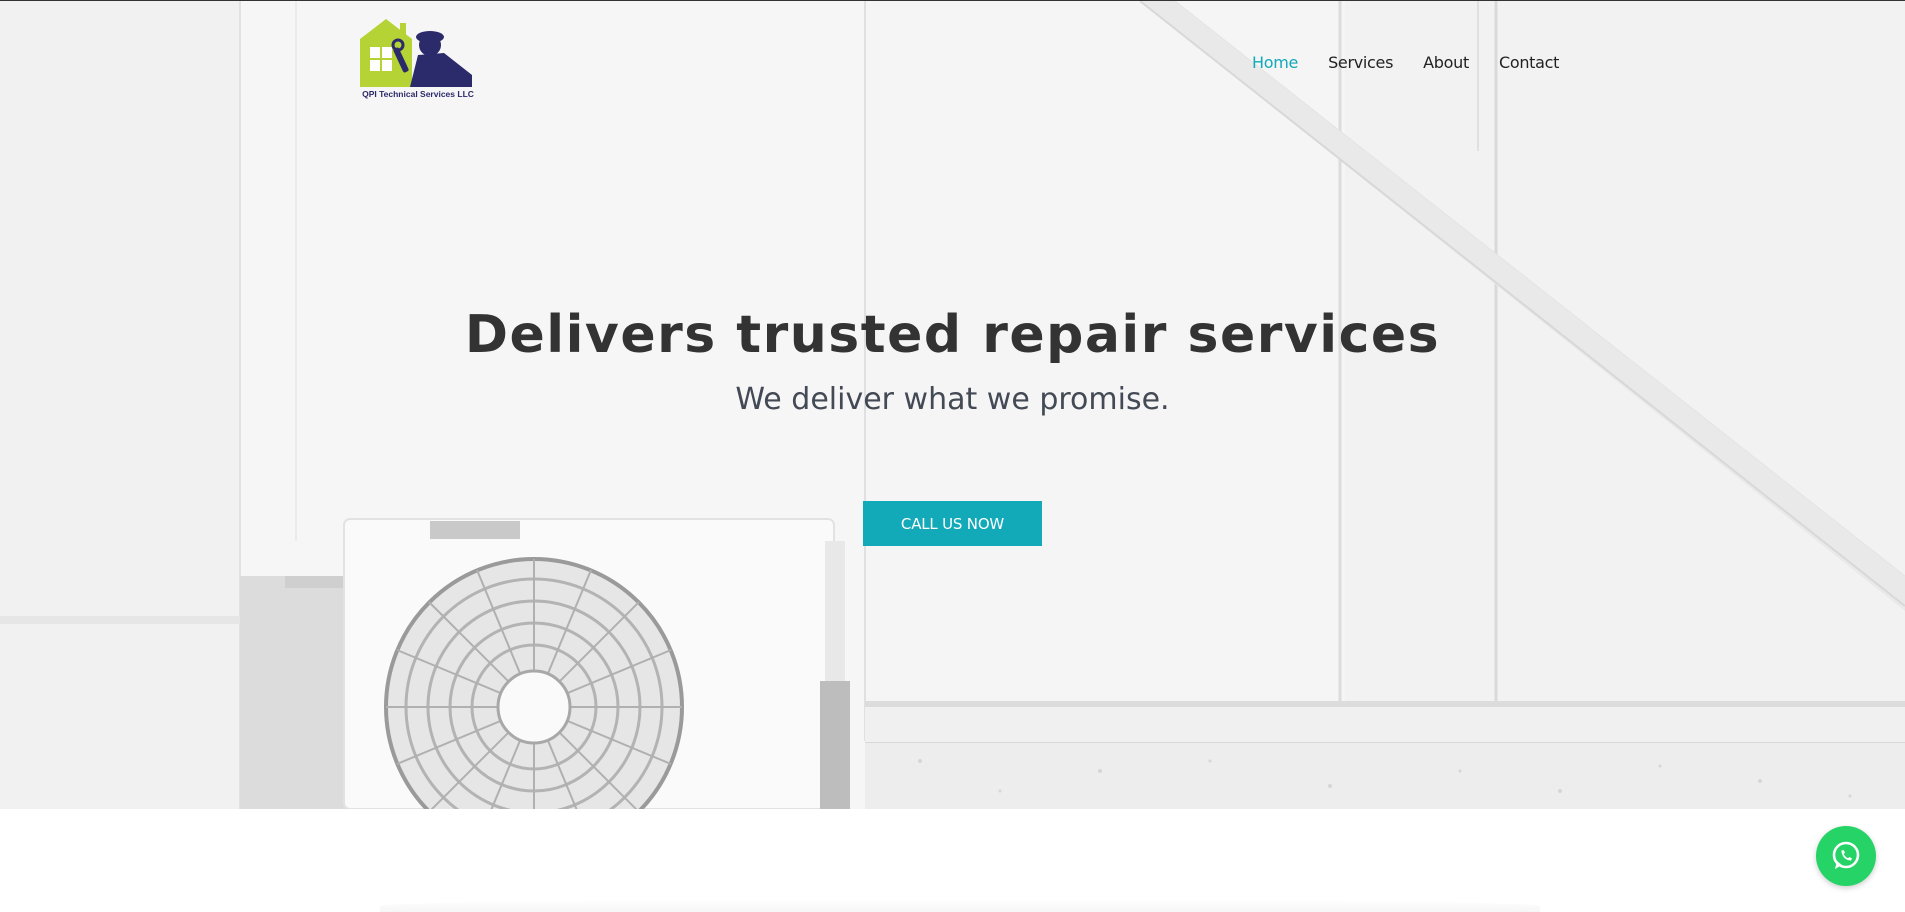 This screenshot has height=912, width=1905. I want to click on hero-subtitle: We deliver what we promise., so click(952, 399).